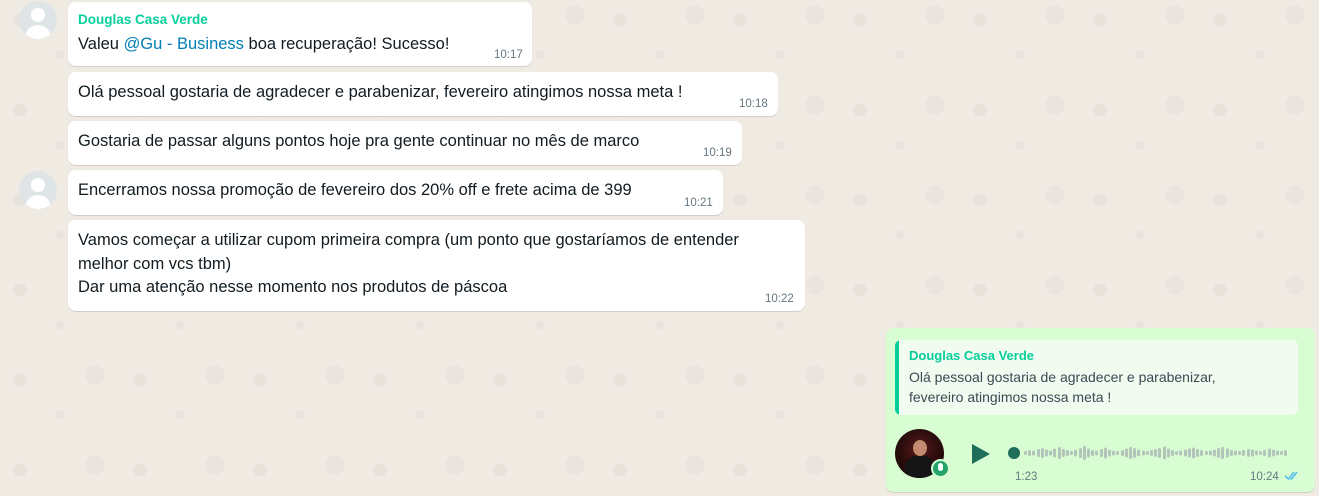 The width and height of the screenshot is (1319, 496). Describe the element at coordinates (698, 203) in the screenshot. I see `message-time: 10:21` at that location.